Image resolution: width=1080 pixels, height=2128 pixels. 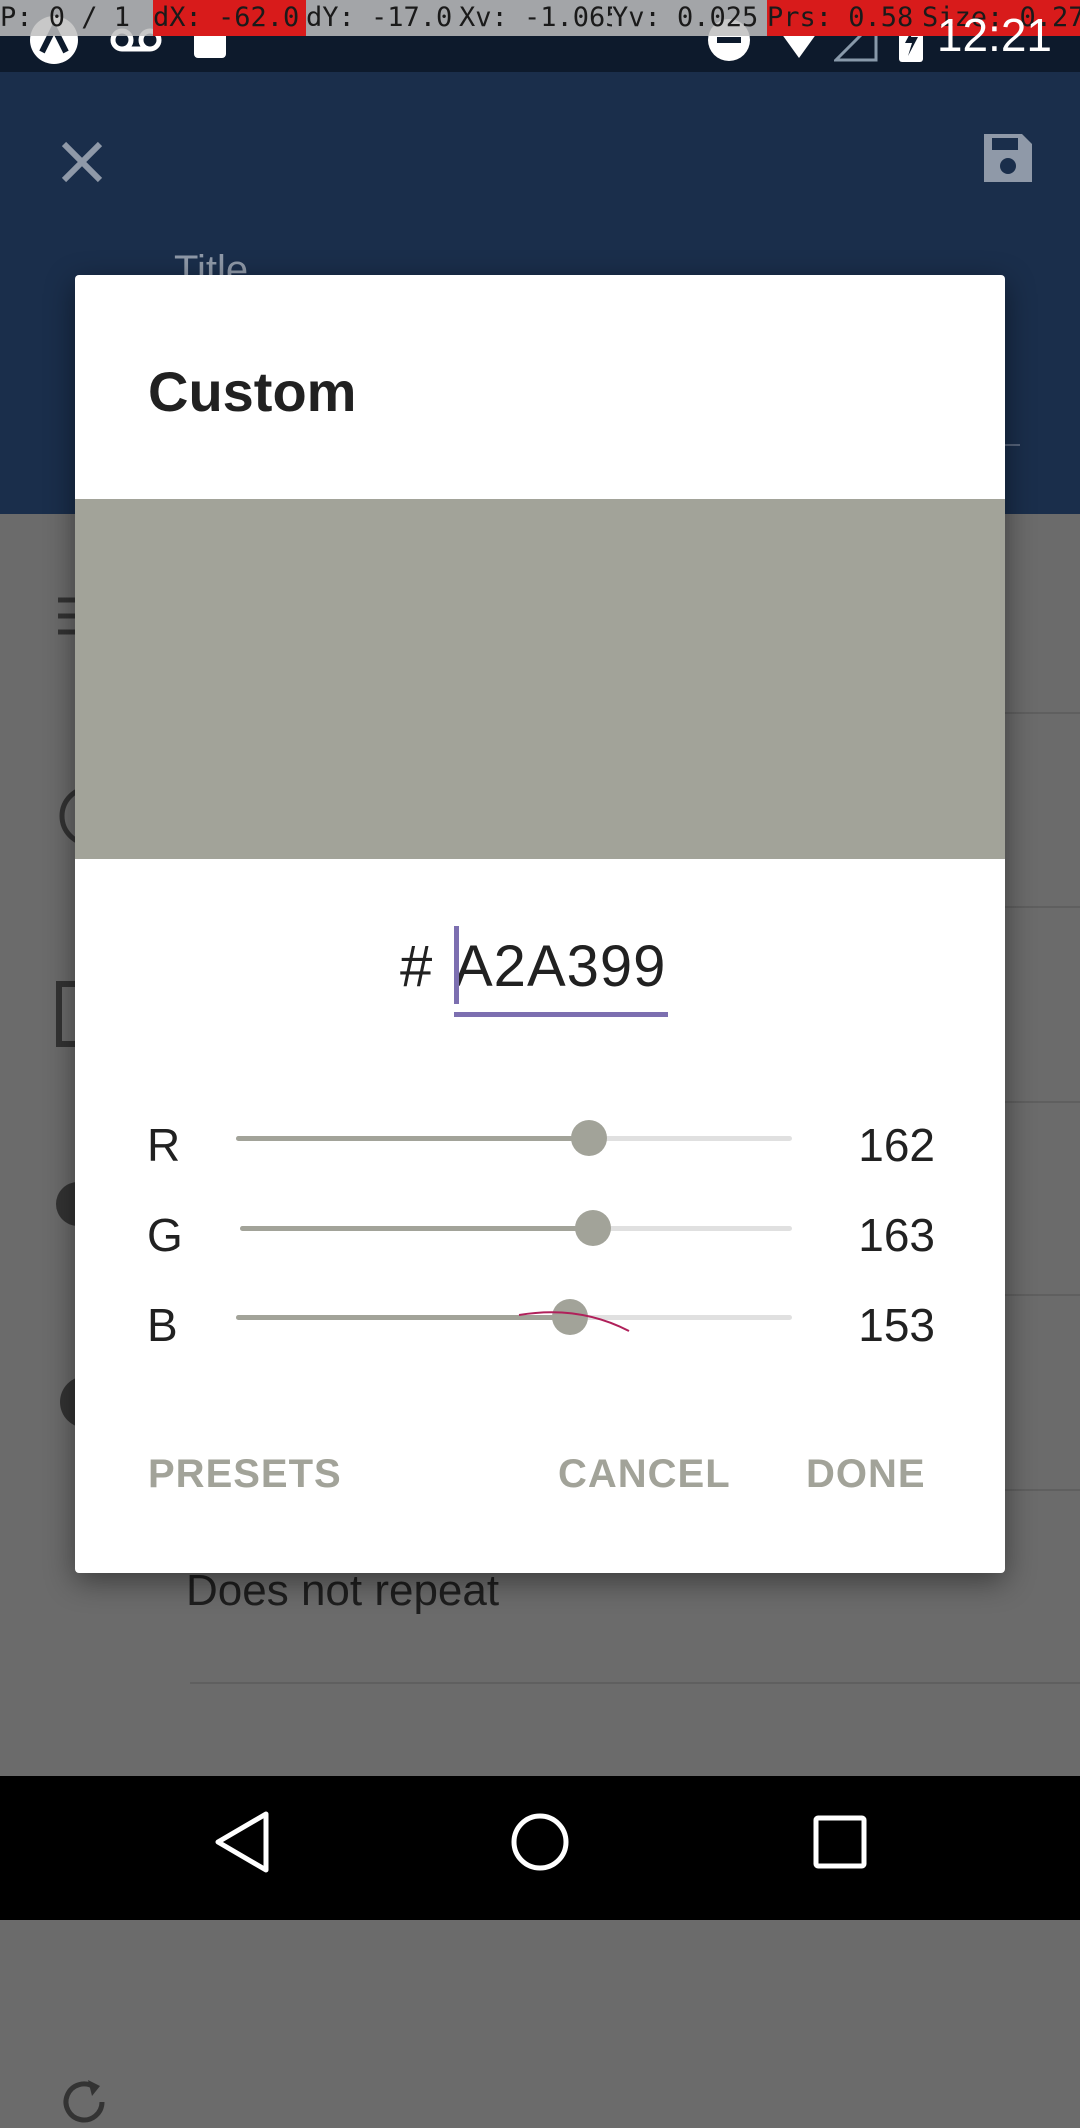 What do you see at coordinates (844, 18) in the screenshot?
I see `debug-prs: Prs: 0.58` at bounding box center [844, 18].